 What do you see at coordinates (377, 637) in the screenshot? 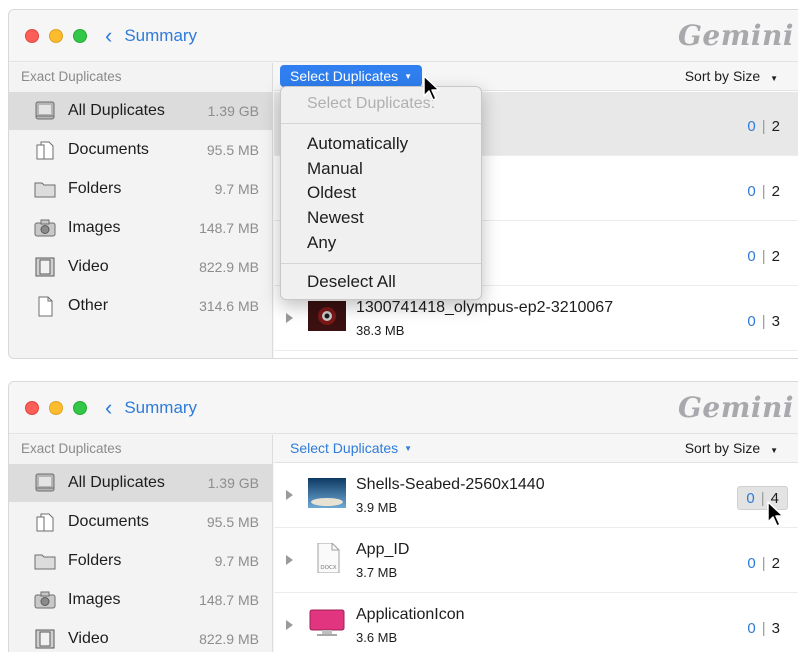
I see `row-size: 3.6 MB` at bounding box center [377, 637].